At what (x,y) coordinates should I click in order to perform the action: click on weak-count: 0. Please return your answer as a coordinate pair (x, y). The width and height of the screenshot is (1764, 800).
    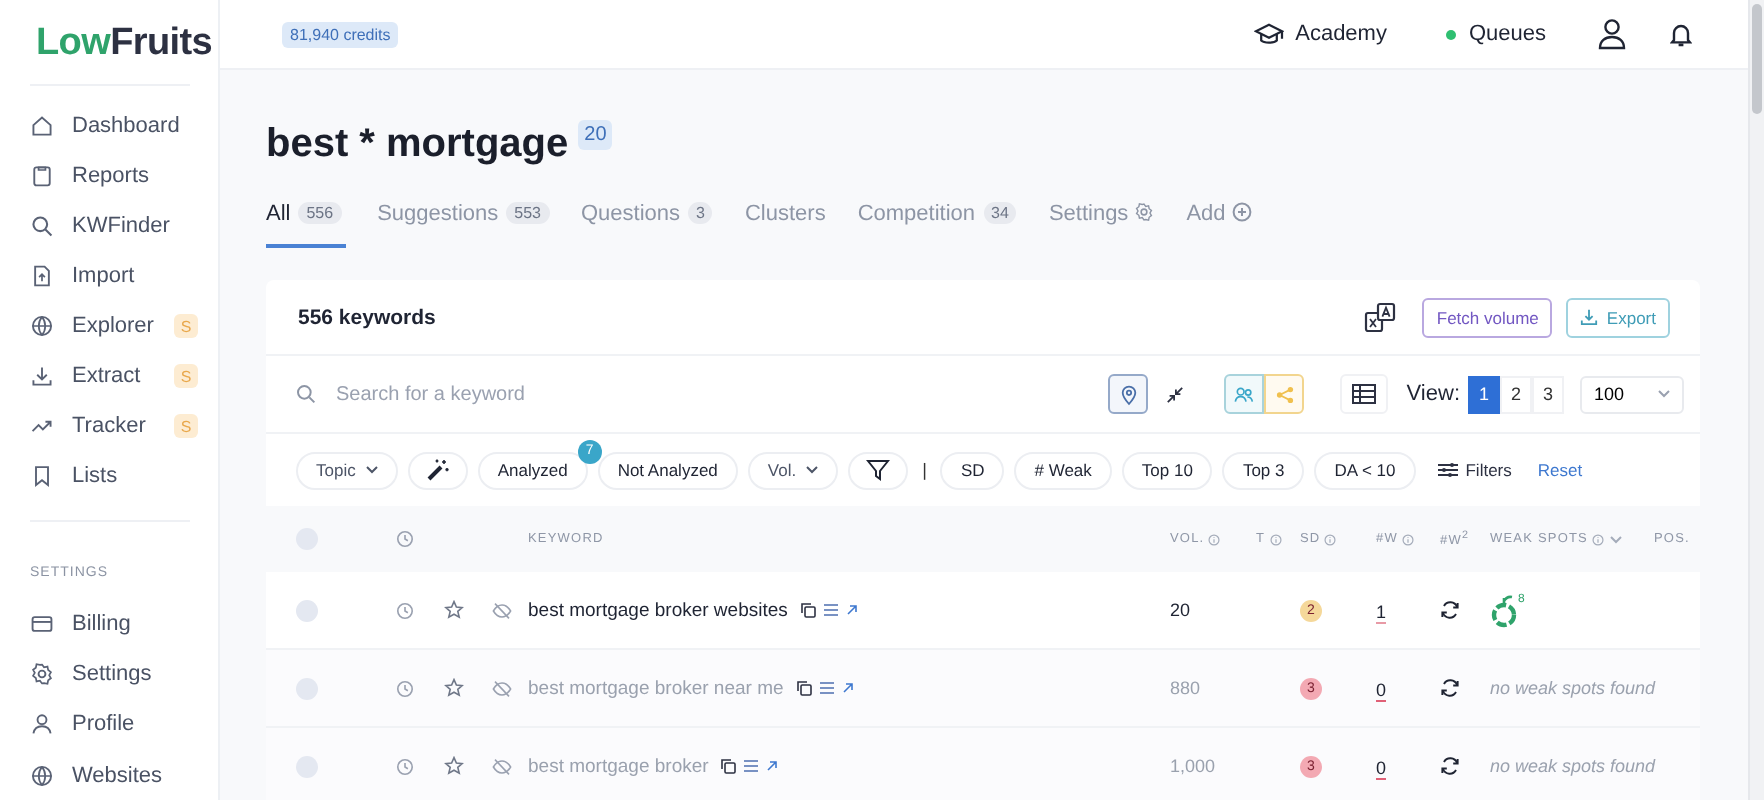
    Looking at the image, I should click on (1381, 769).